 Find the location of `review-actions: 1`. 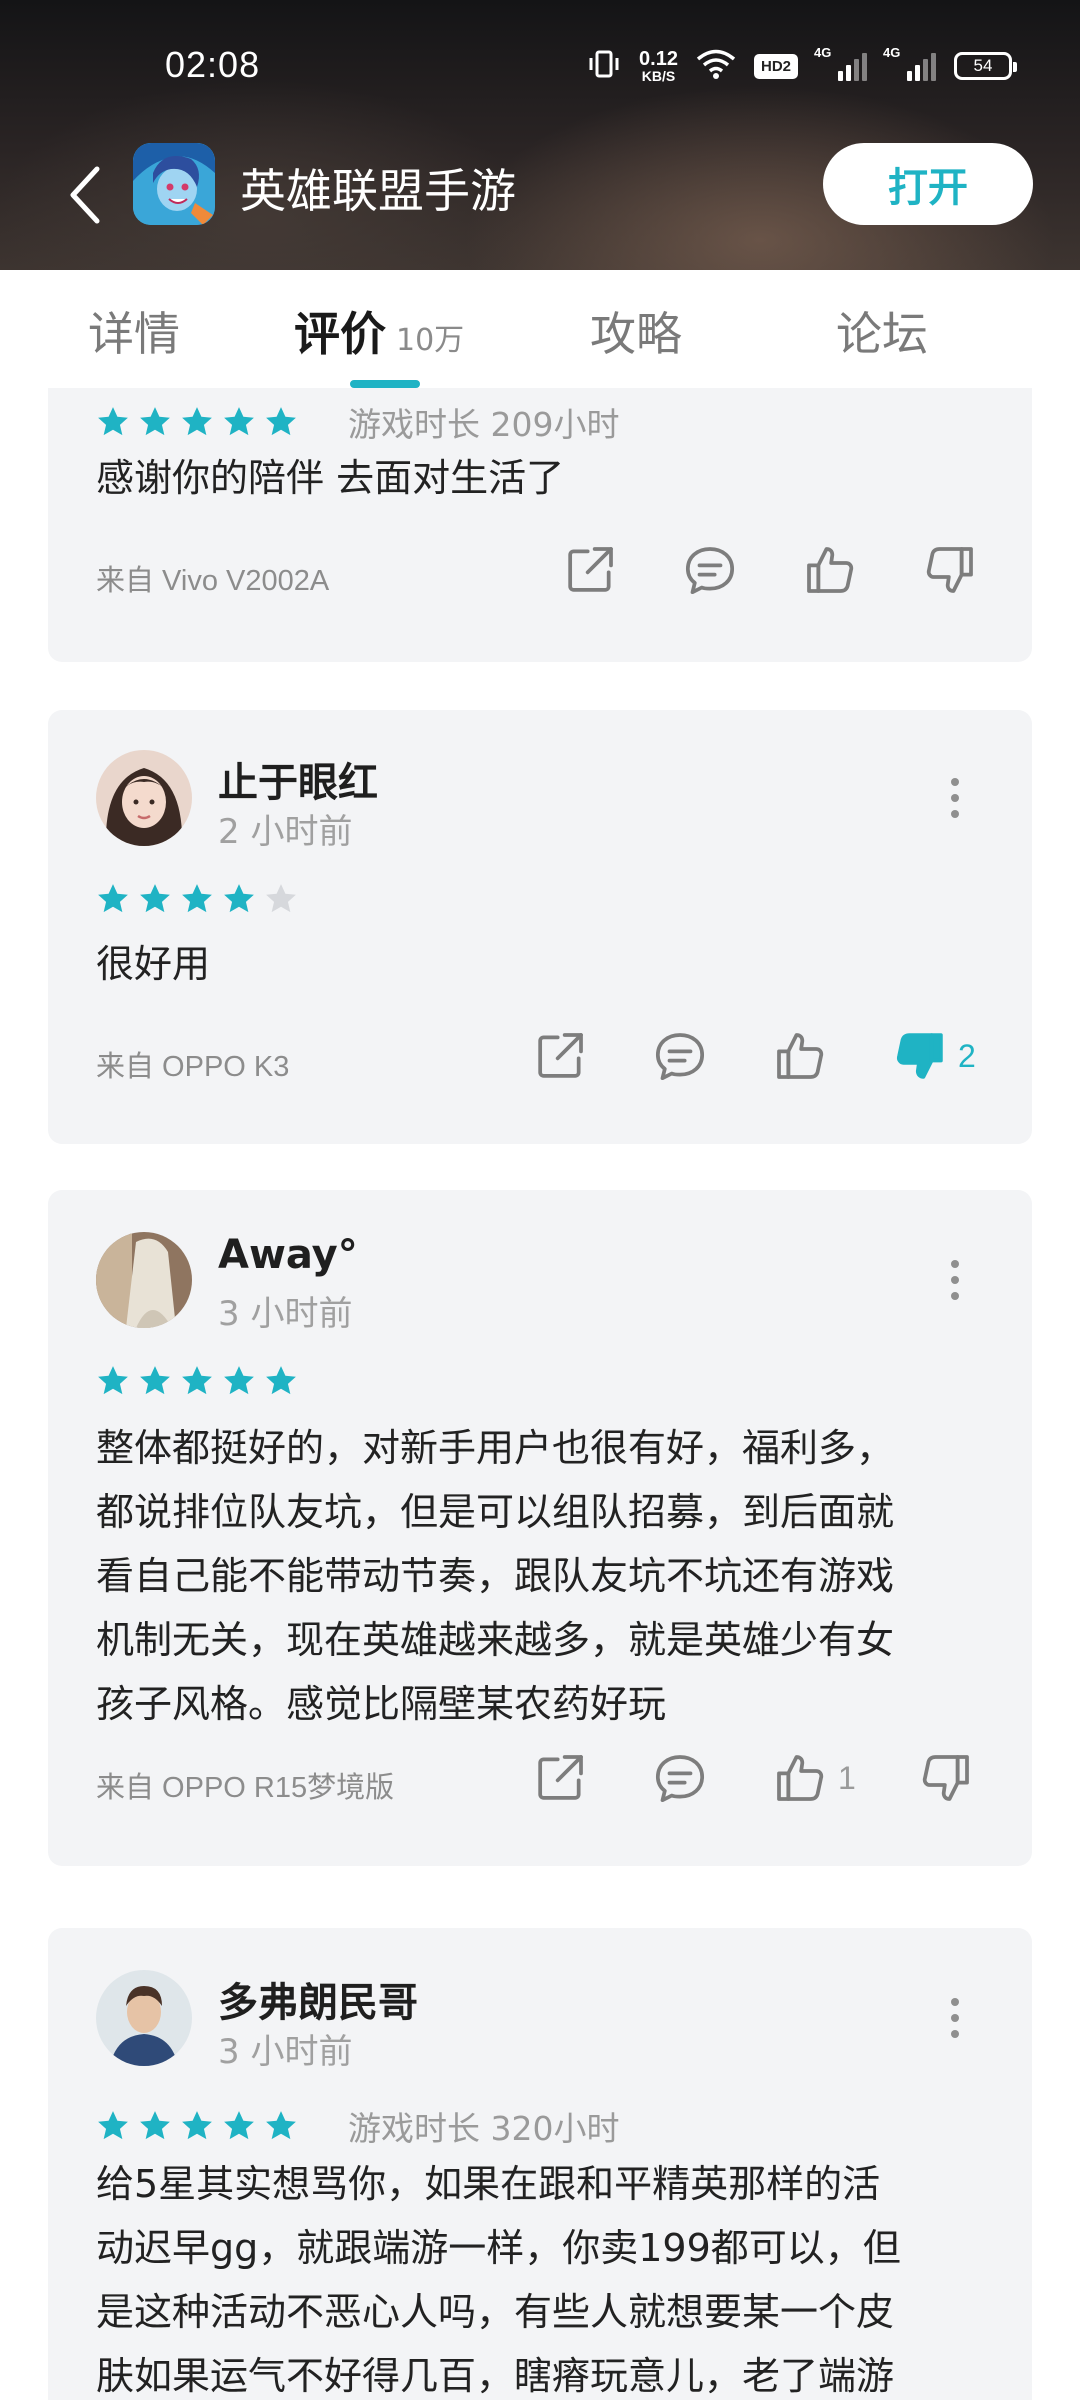

review-actions: 1 is located at coordinates (753, 1778).